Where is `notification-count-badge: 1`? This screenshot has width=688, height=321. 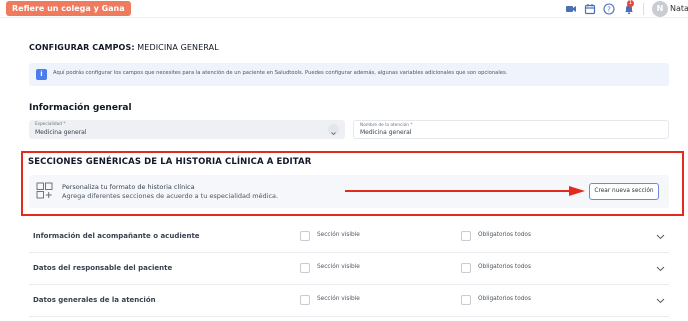 notification-count-badge: 1 is located at coordinates (630, 3).